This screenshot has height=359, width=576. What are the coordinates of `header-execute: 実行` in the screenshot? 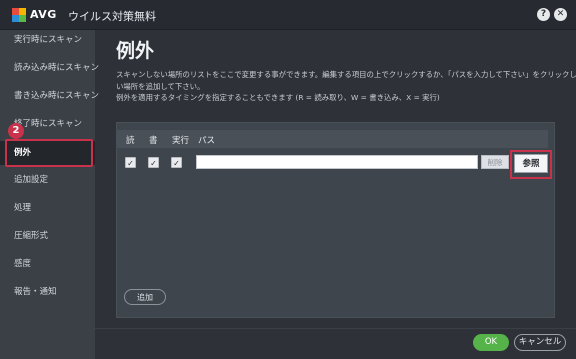 It's located at (181, 141).